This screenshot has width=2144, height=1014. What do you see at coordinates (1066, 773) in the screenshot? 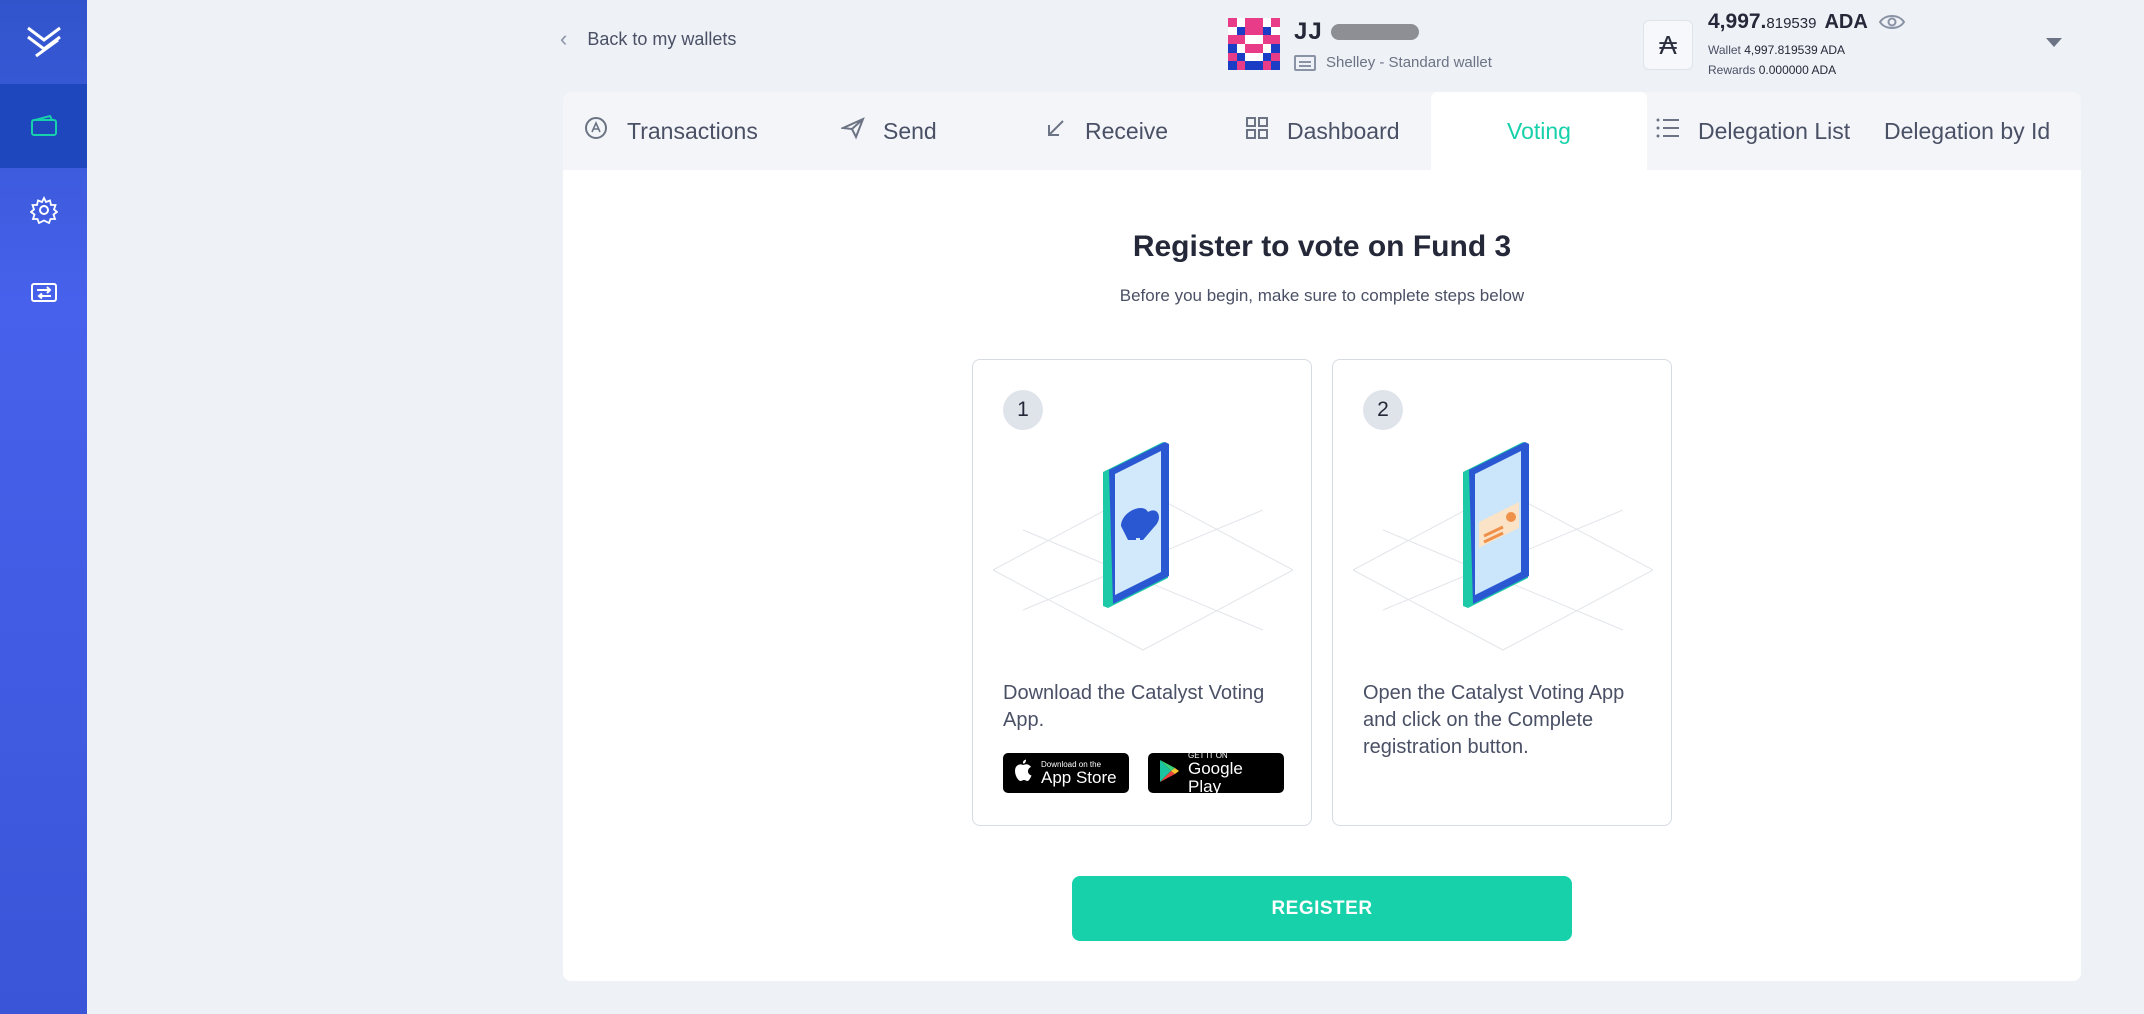
I see `app-store-button: Download on the App Store` at bounding box center [1066, 773].